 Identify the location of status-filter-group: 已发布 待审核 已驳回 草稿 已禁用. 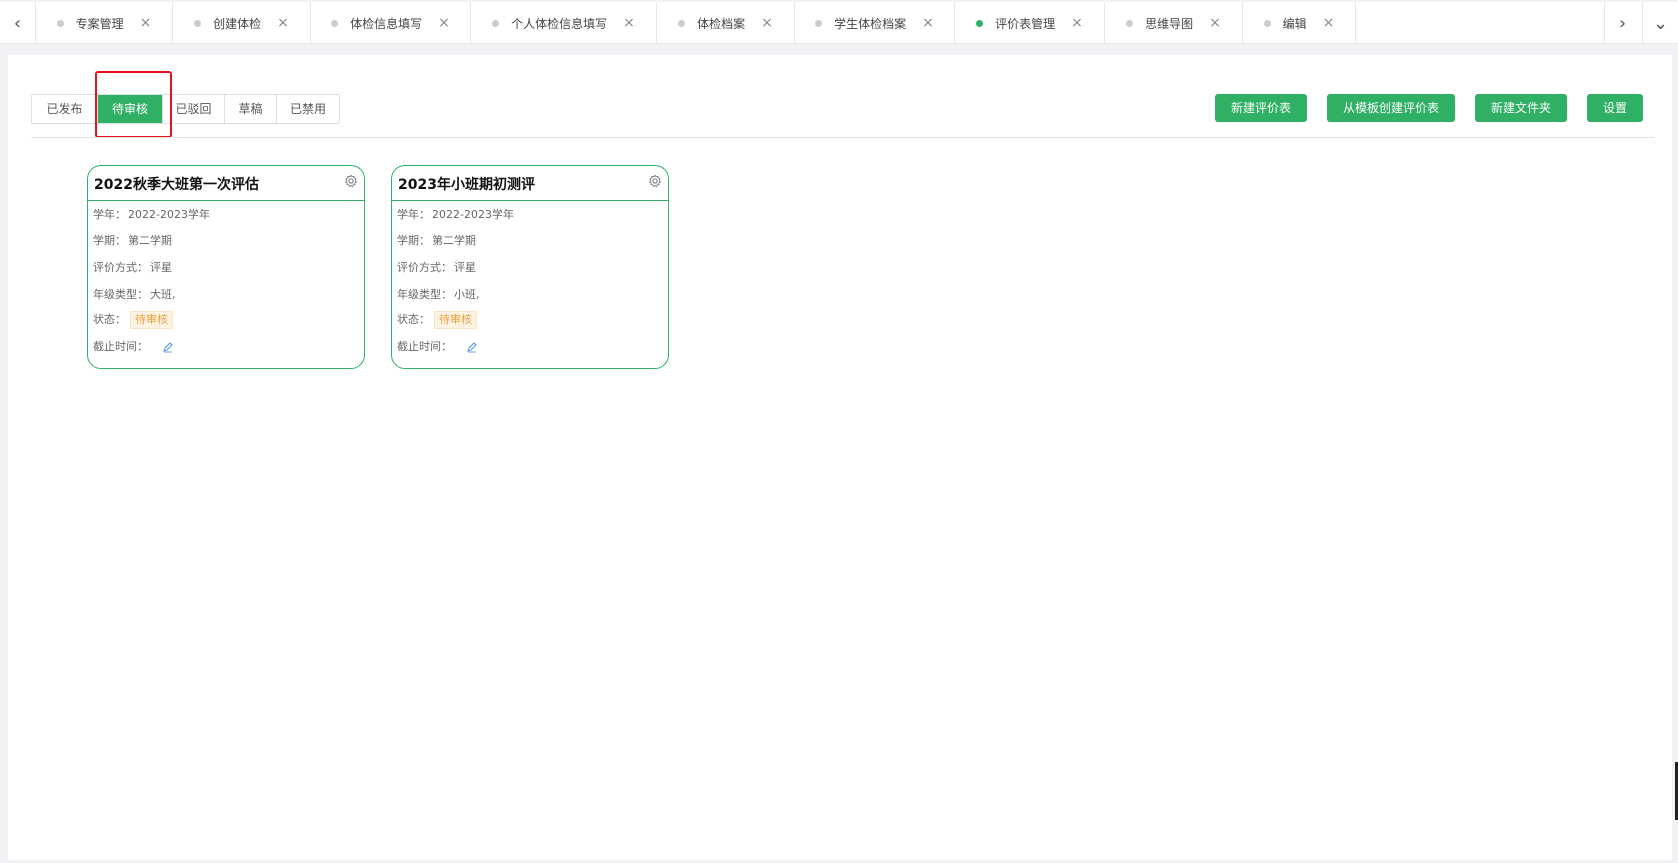
(185, 109).